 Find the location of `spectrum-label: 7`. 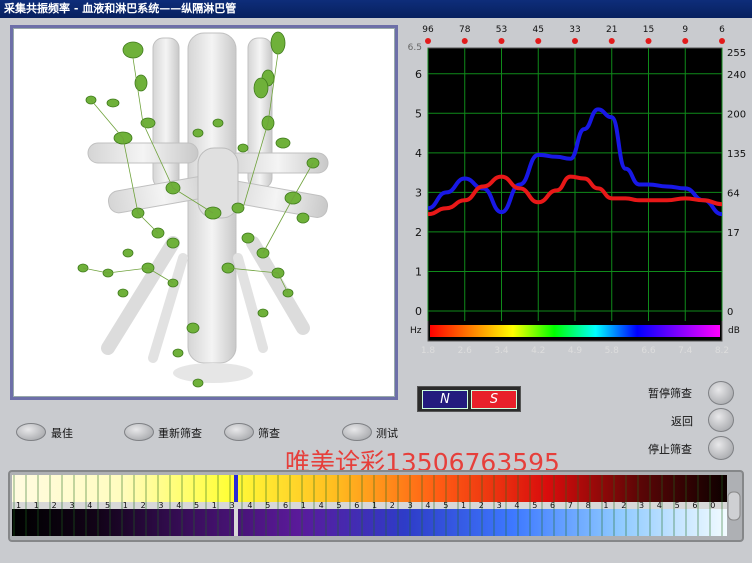

spectrum-label: 7 is located at coordinates (570, 505).